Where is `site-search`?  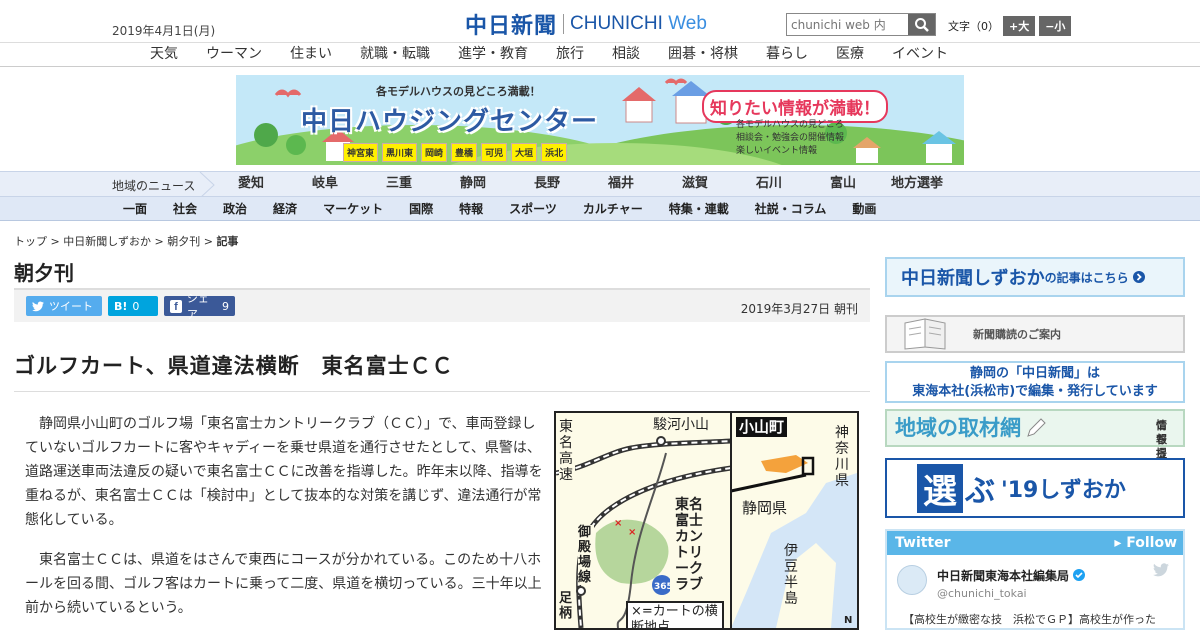
site-search is located at coordinates (861, 24).